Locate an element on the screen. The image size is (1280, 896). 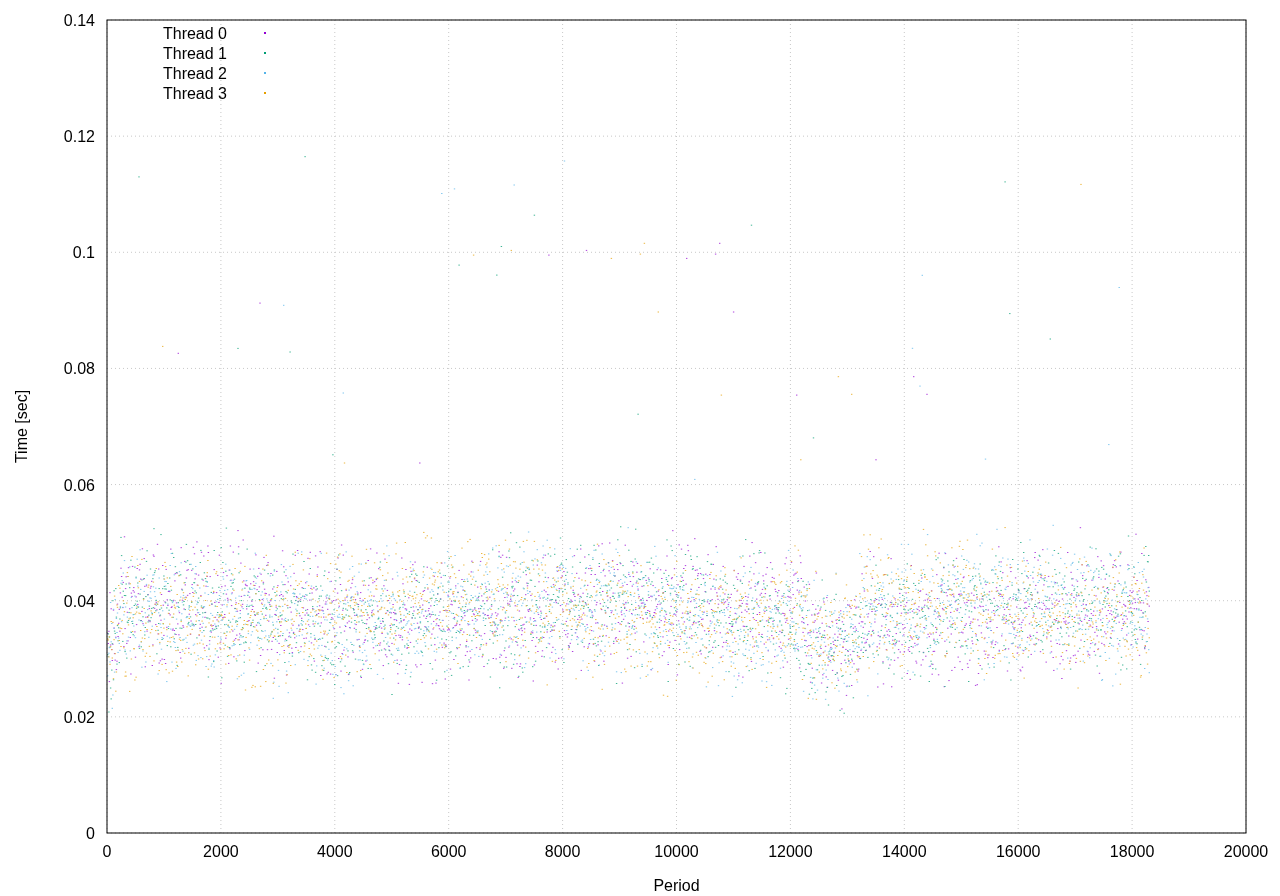
legend-label: Thread 3 is located at coordinates (194, 93).